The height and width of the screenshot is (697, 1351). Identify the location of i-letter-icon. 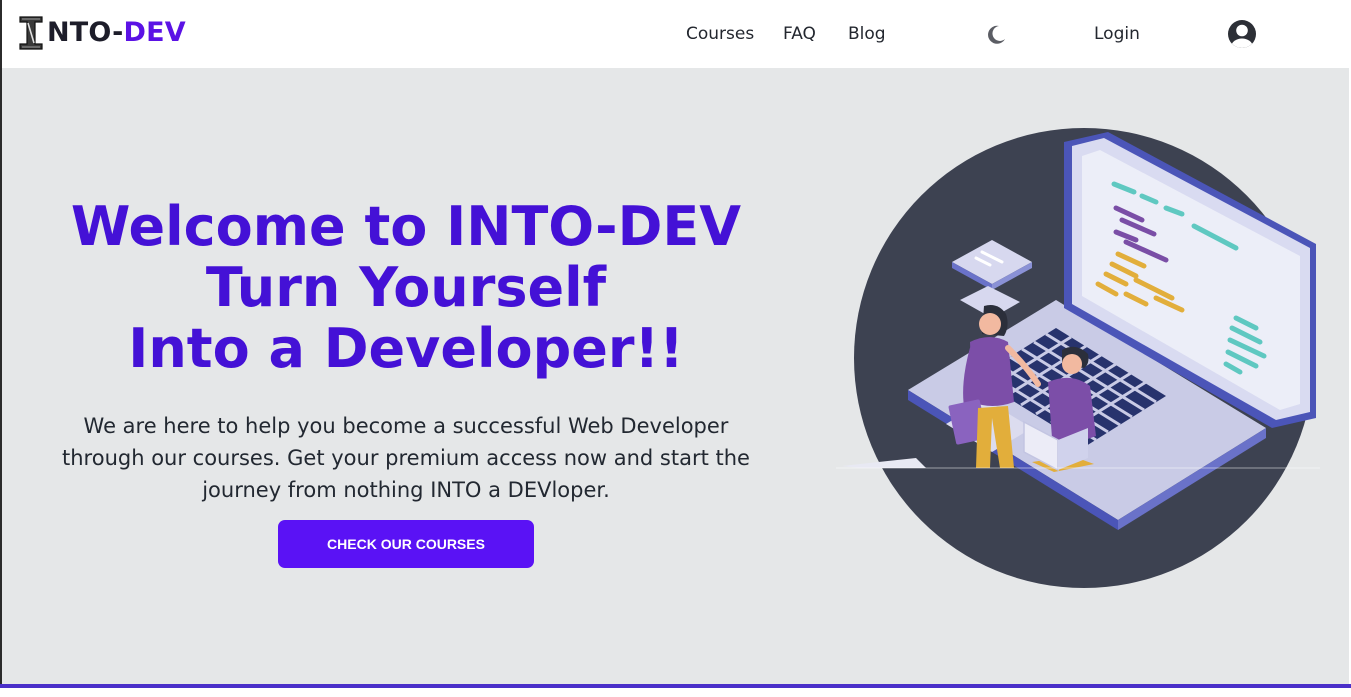
(31, 33).